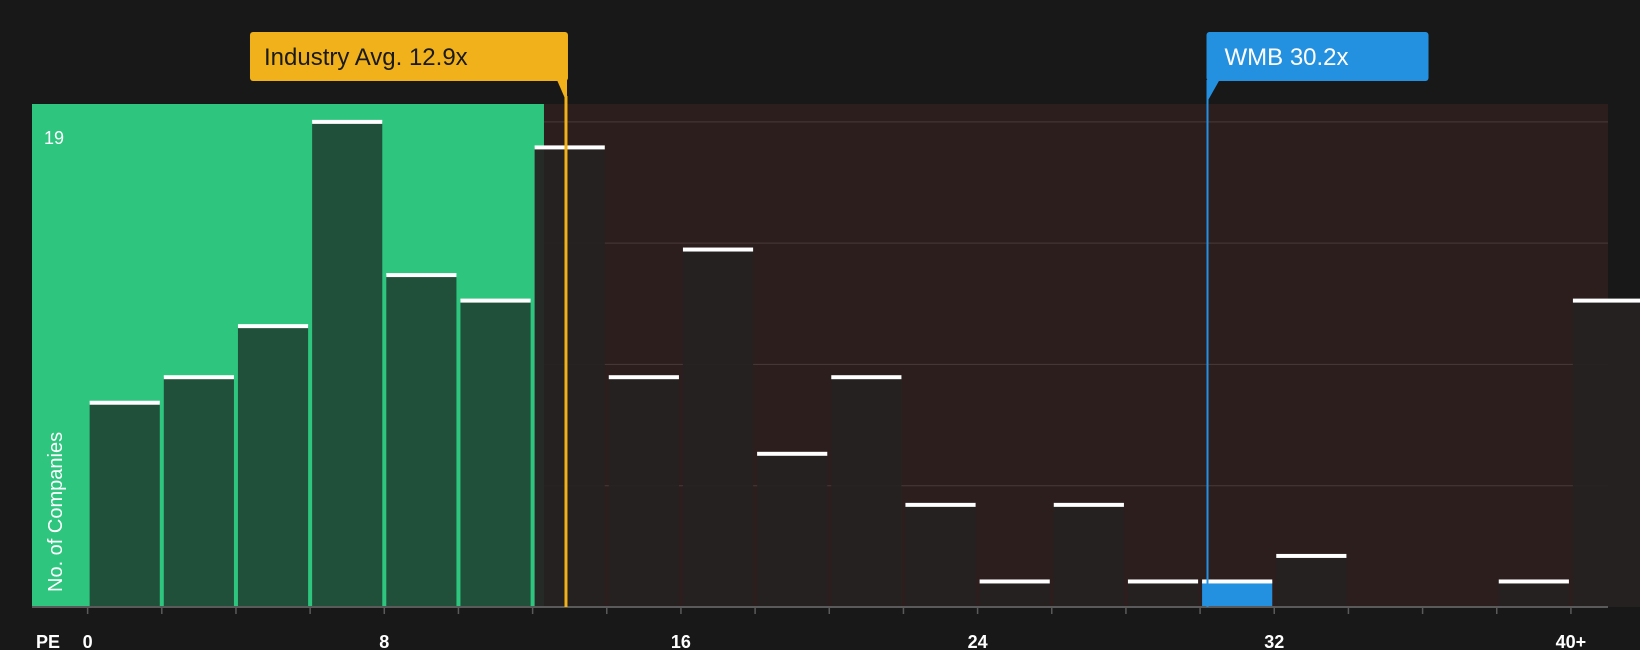 The width and height of the screenshot is (1640, 650). What do you see at coordinates (1213, 91) in the screenshot?
I see `company-pointer` at bounding box center [1213, 91].